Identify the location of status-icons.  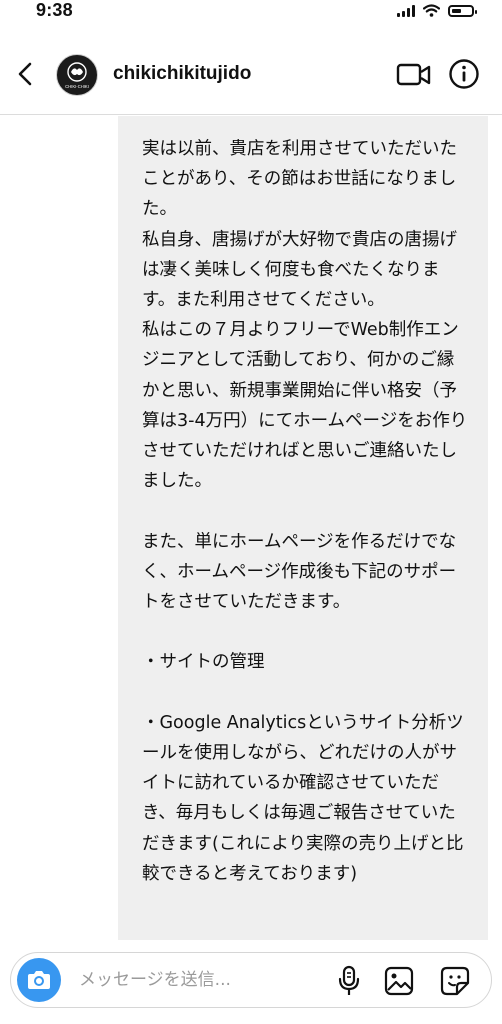
(437, 10).